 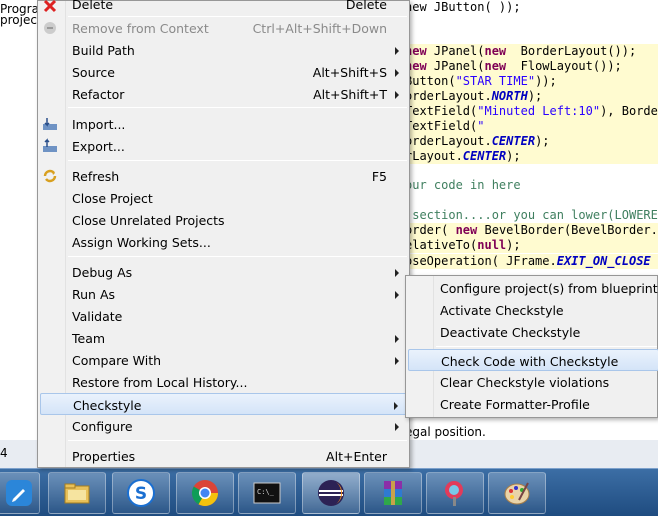 What do you see at coordinates (223, 176) in the screenshot?
I see `menu-item-refresh: Refresh F5` at bounding box center [223, 176].